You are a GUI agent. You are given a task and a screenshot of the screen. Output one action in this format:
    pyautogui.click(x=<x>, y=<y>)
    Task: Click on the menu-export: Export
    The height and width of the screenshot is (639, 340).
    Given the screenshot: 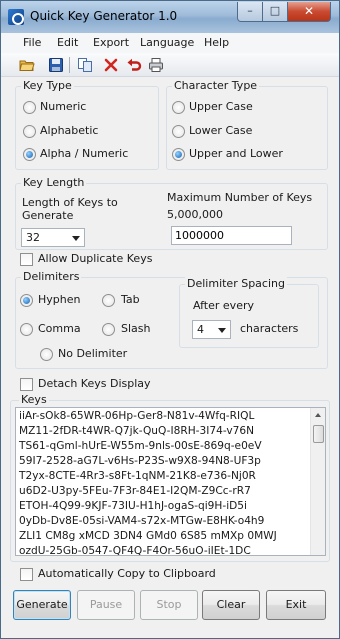 What is the action you would take?
    pyautogui.click(x=111, y=42)
    